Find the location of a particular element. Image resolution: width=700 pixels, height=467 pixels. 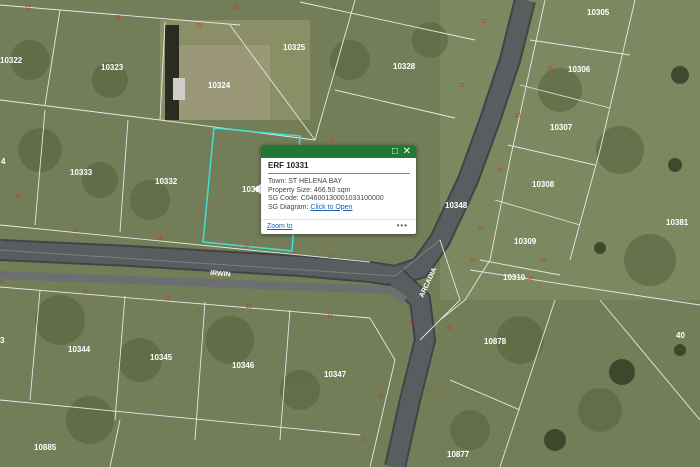

close-icon: ✕ is located at coordinates (407, 151).